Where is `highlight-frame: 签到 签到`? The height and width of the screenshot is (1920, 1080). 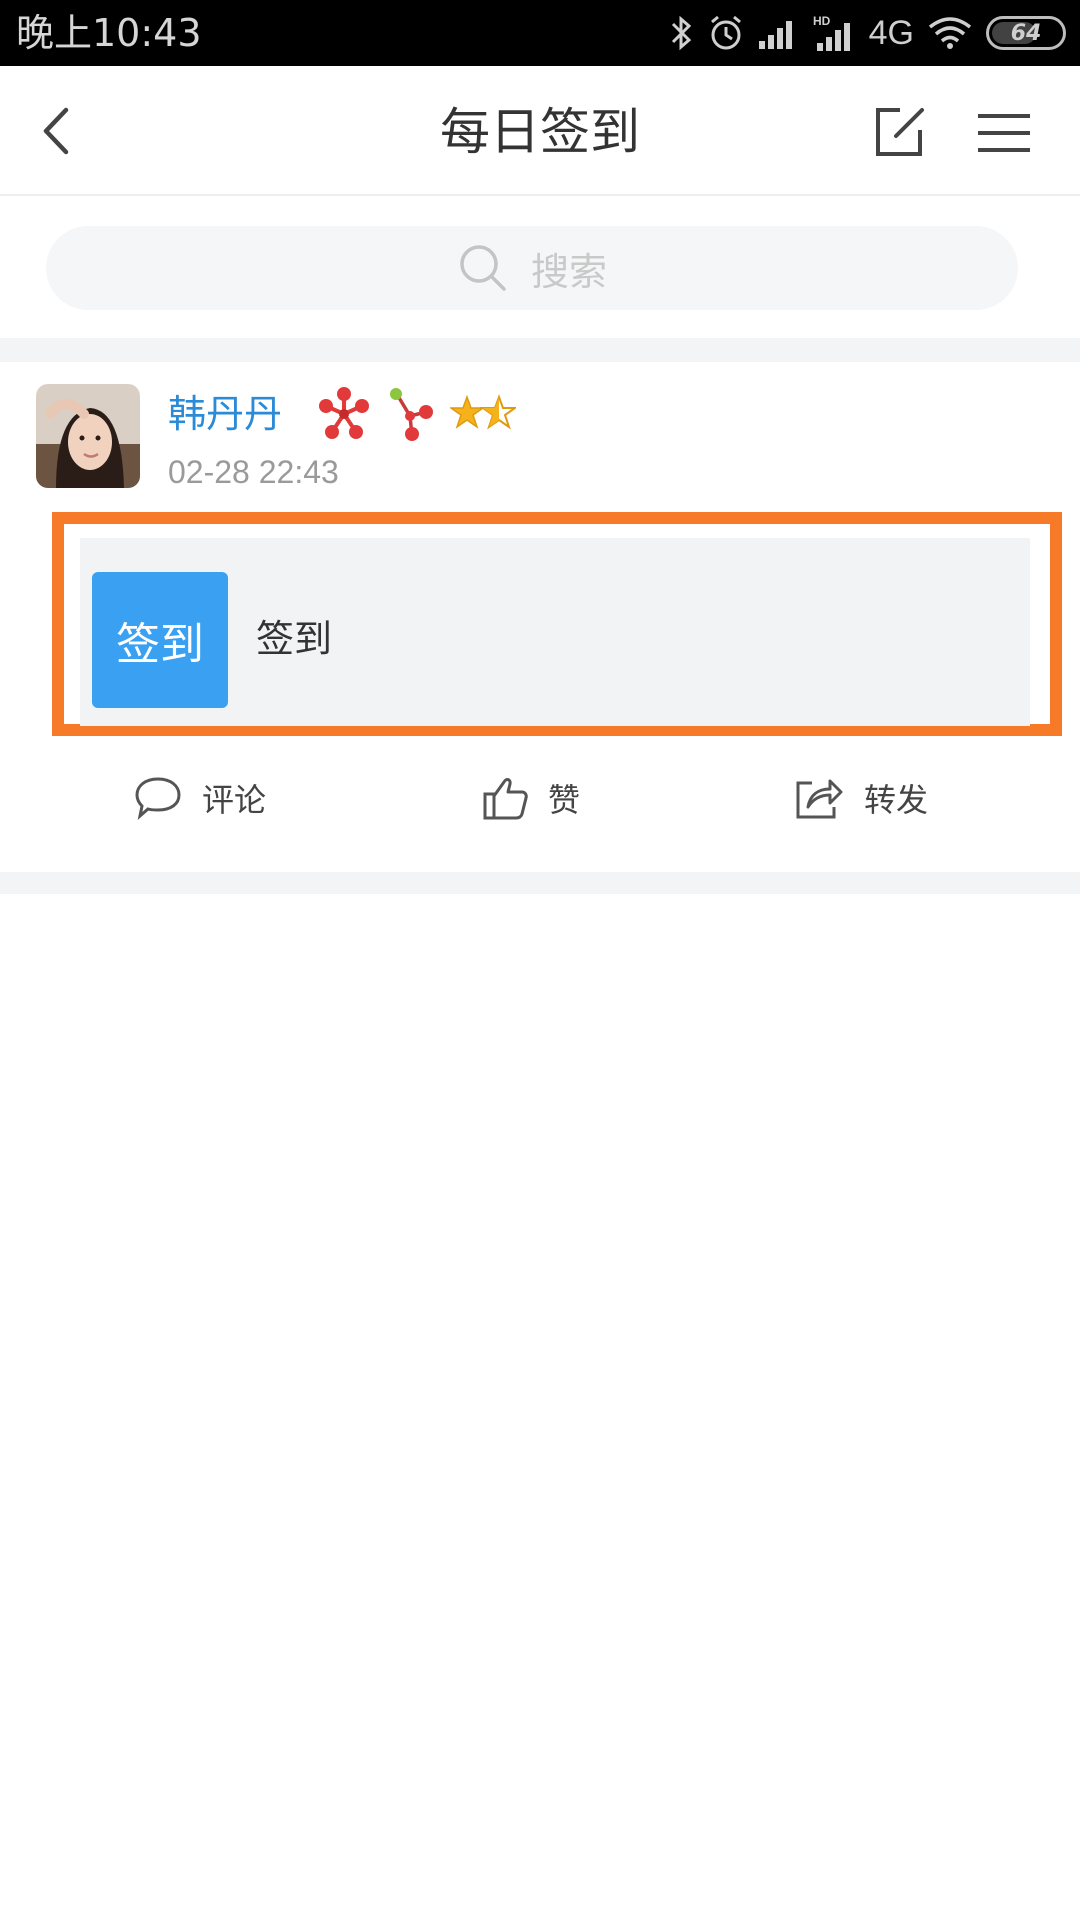
highlight-frame: 签到 签到 is located at coordinates (557, 624).